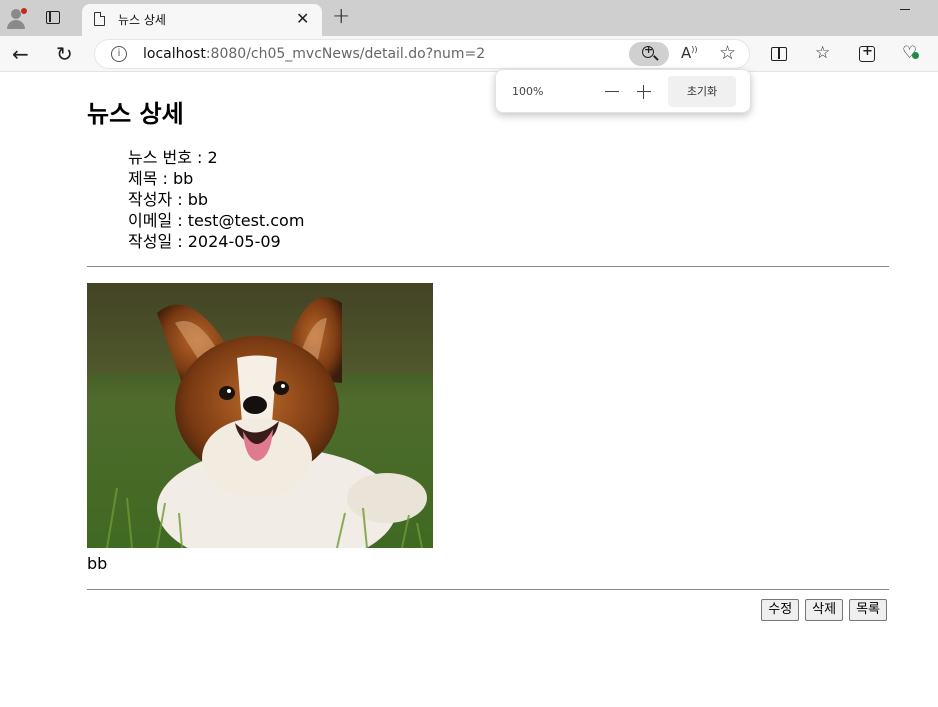  Describe the element at coordinates (780, 610) in the screenshot. I see `edit-button: 수정` at that location.